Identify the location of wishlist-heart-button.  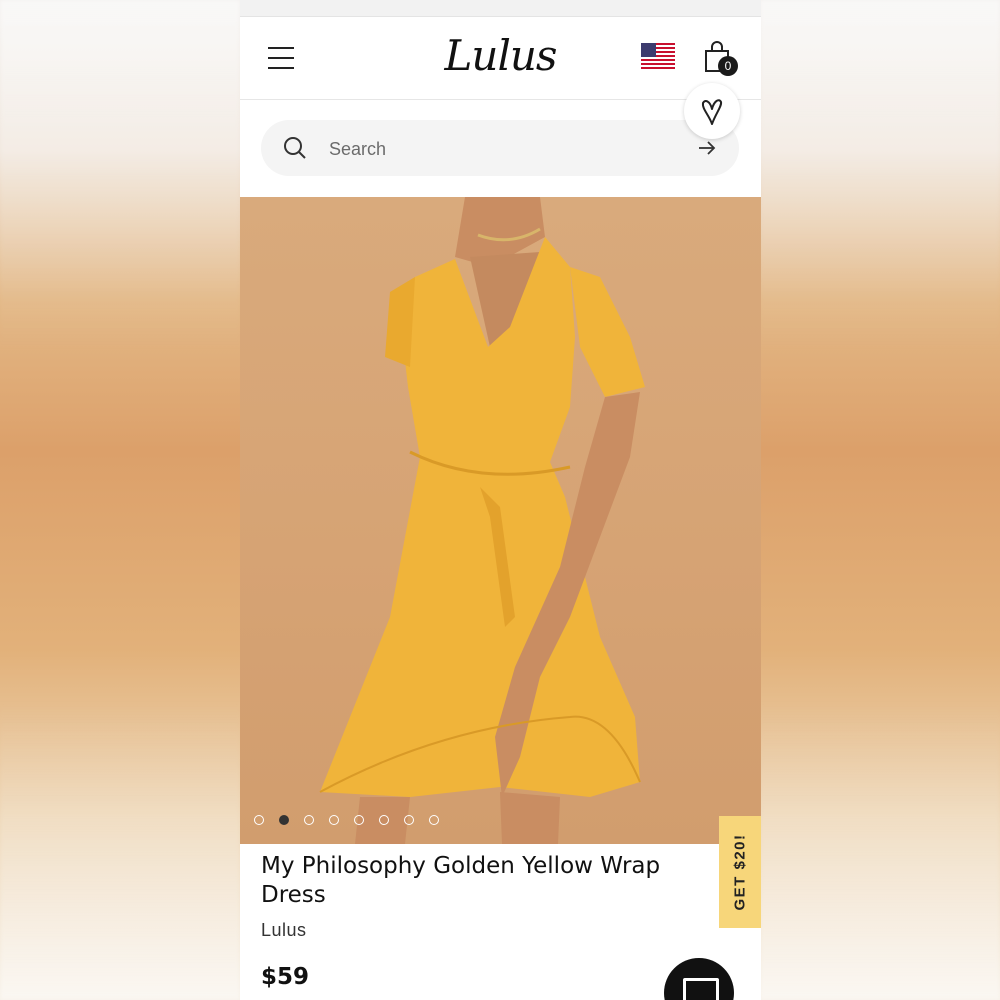
(712, 111).